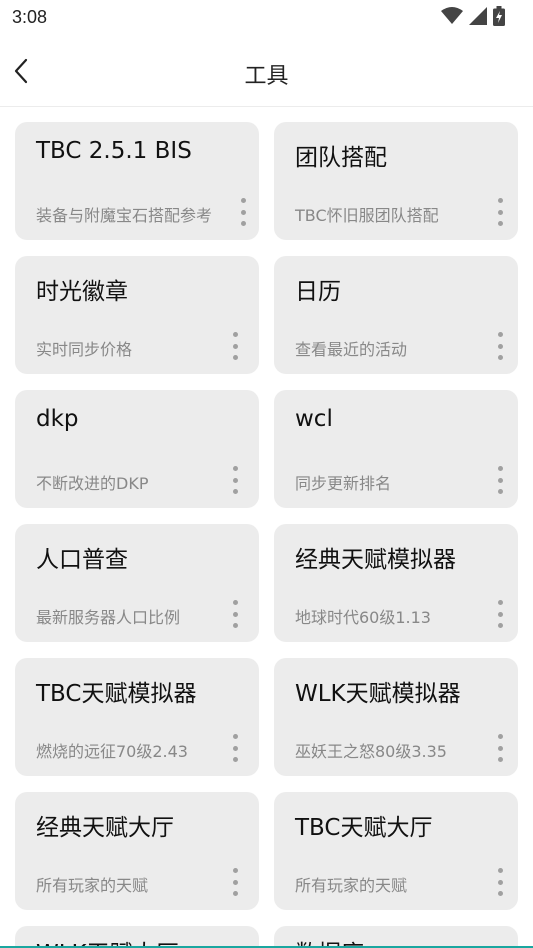  Describe the element at coordinates (92, 483) in the screenshot. I see `tool-card-subtitle: 不断改进的DKP` at that location.